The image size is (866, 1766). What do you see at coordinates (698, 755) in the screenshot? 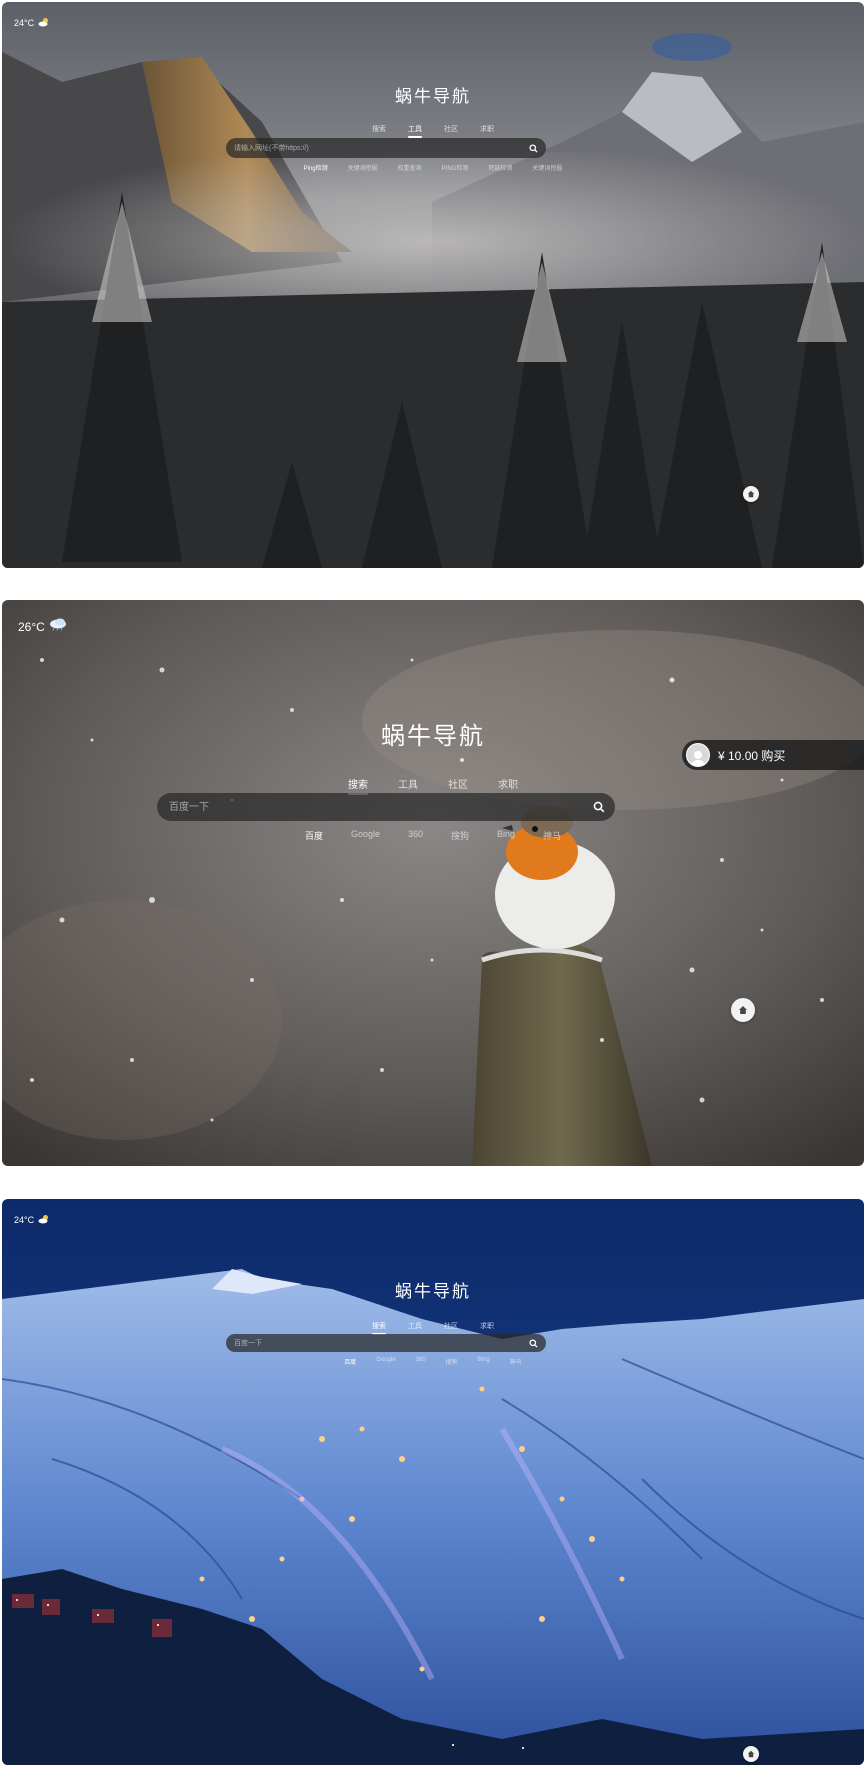
I see `avatar` at bounding box center [698, 755].